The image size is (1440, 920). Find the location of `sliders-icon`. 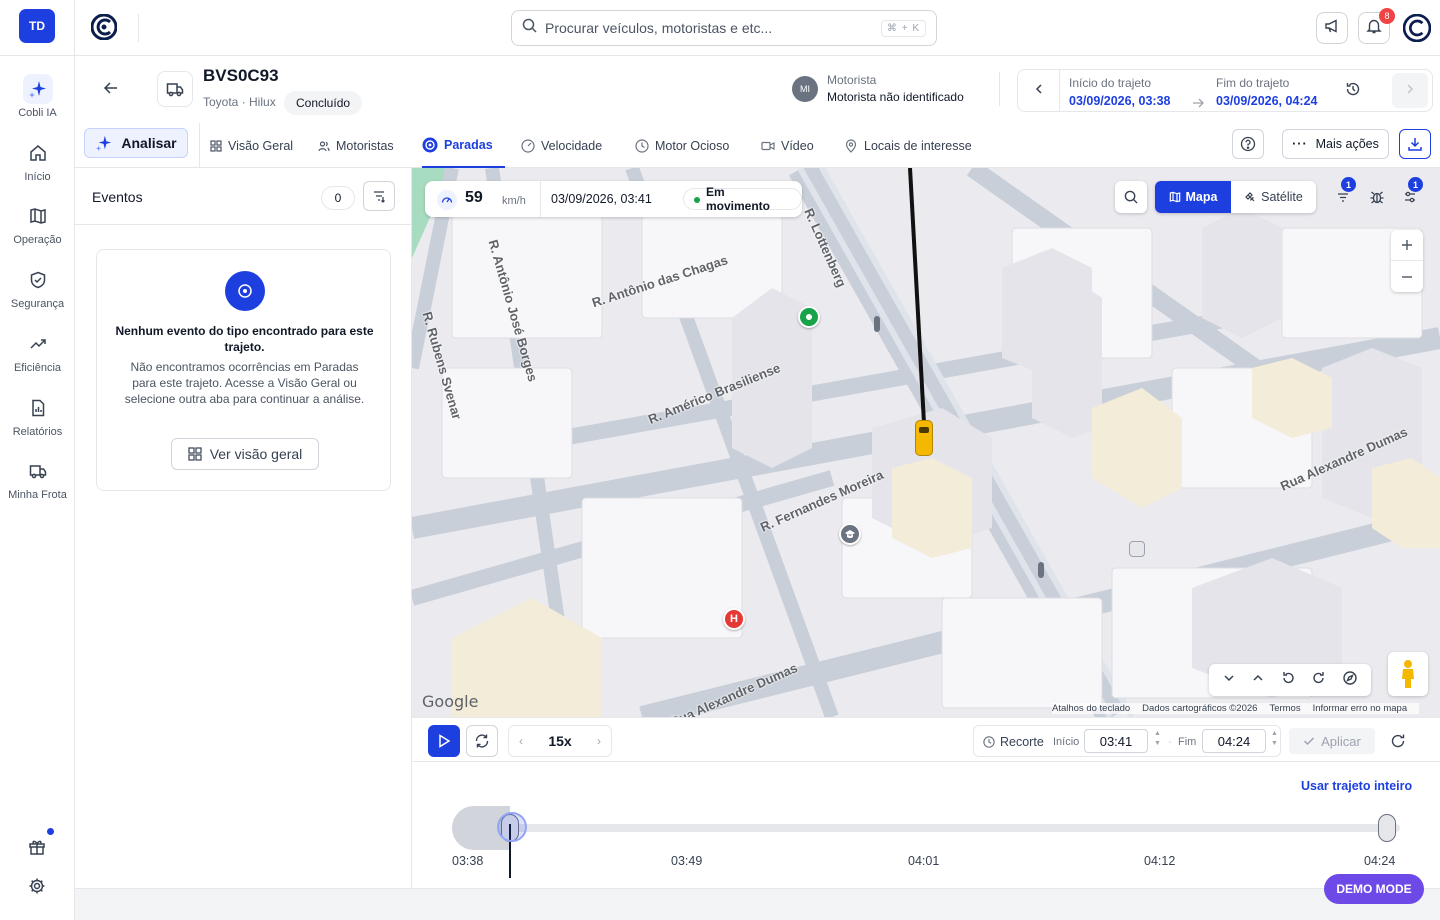

sliders-icon is located at coordinates (1410, 197).